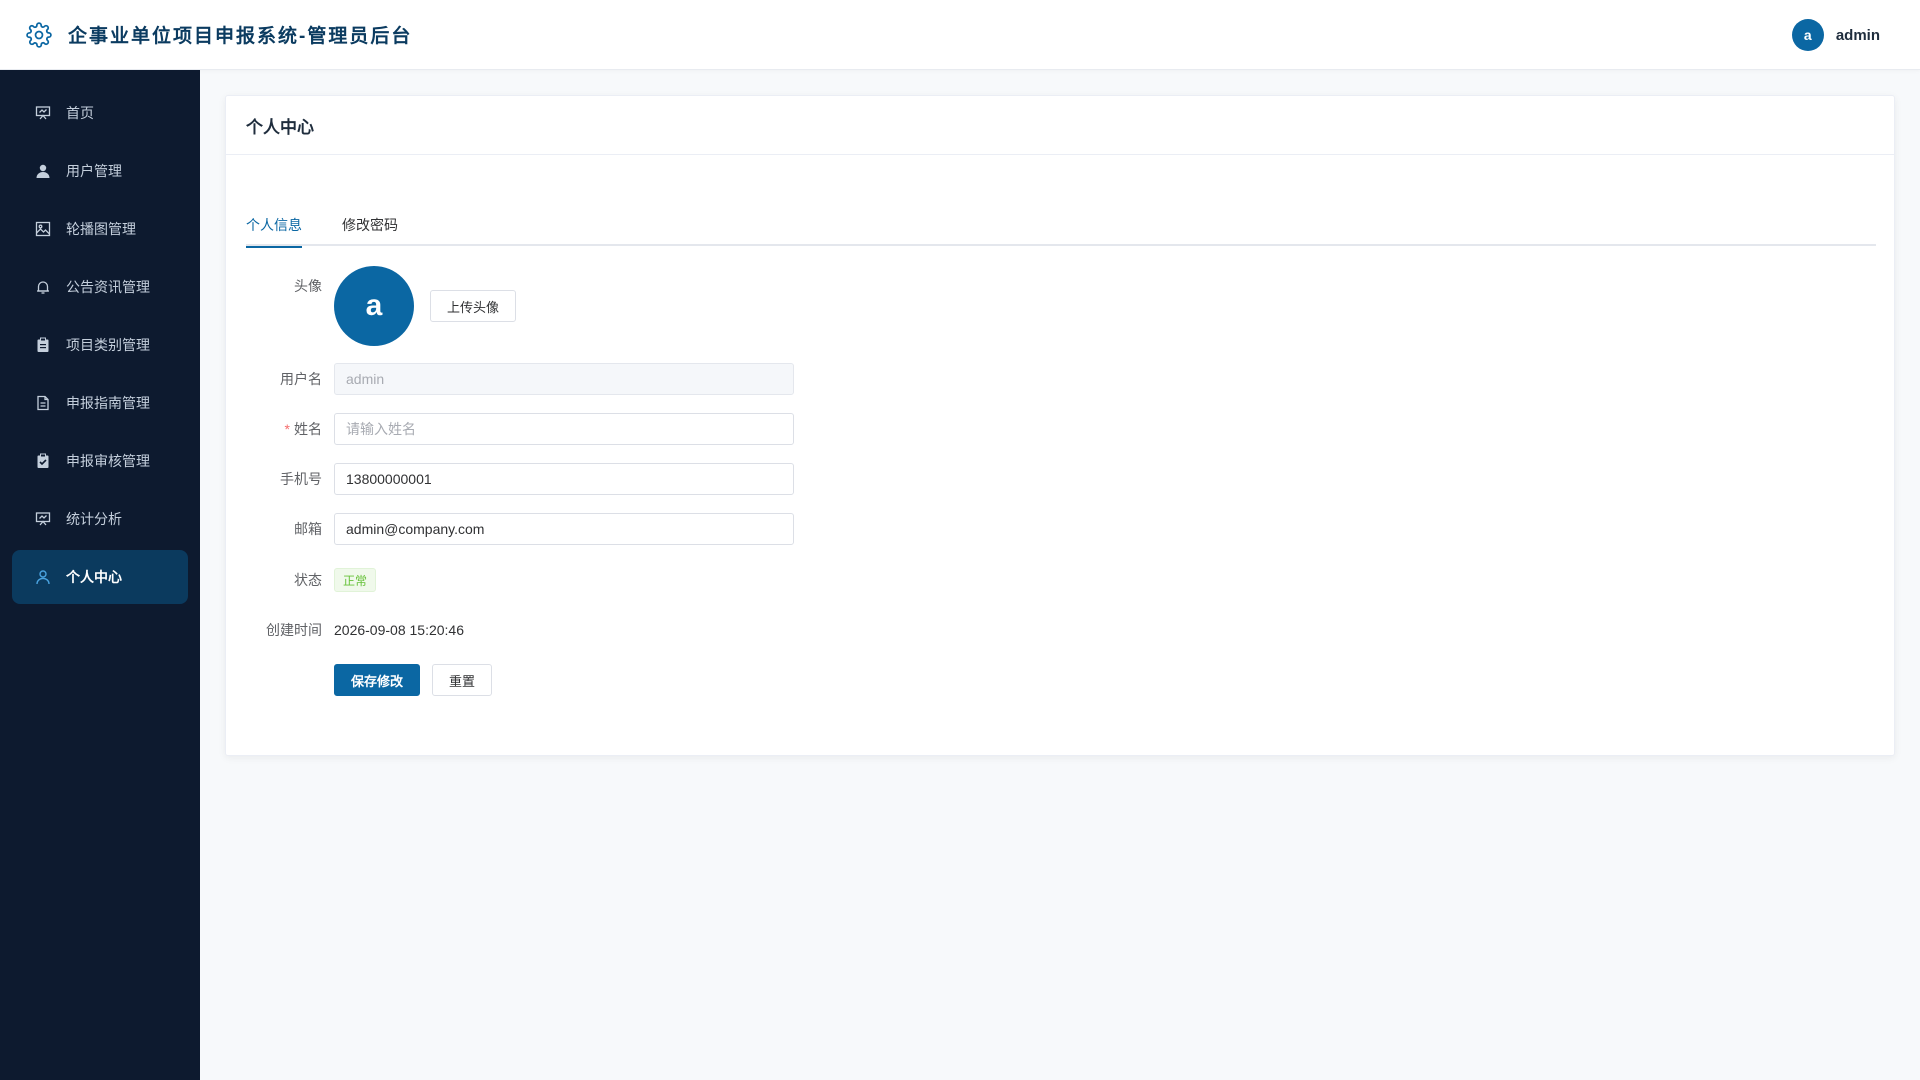 This screenshot has width=1920, height=1080. Describe the element at coordinates (1858, 35) in the screenshot. I see `username-label: admin` at that location.